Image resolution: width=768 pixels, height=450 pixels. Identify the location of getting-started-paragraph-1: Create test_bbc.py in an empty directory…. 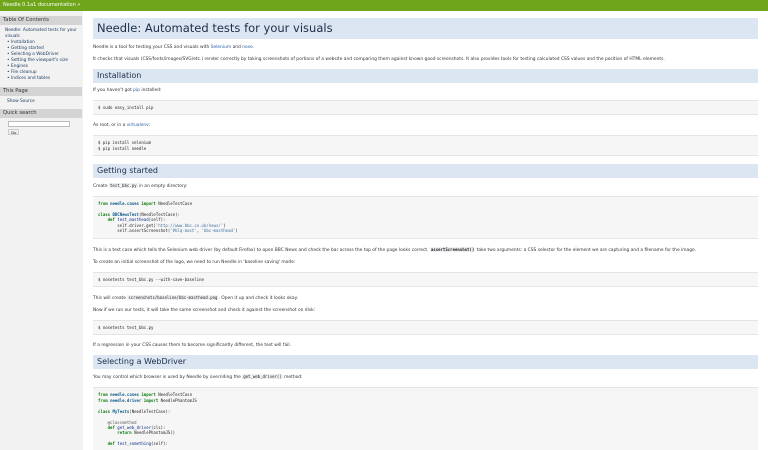
(140, 186).